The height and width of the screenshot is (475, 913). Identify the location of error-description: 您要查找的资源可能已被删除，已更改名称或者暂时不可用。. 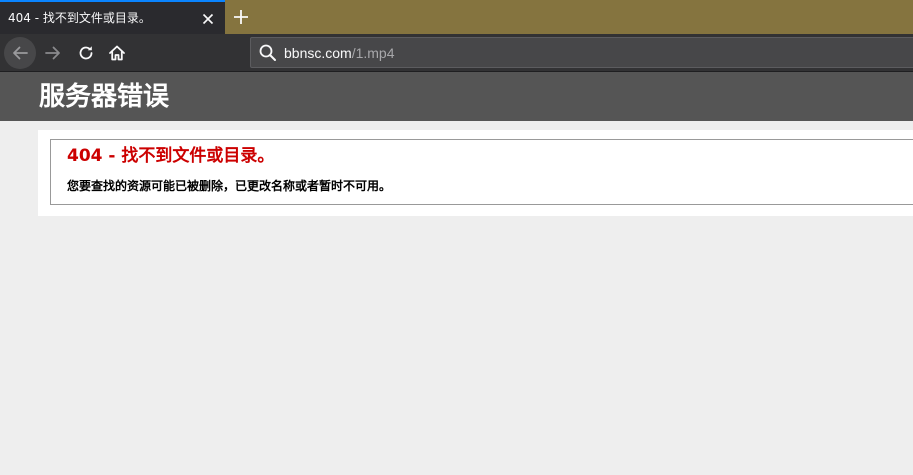
(229, 186).